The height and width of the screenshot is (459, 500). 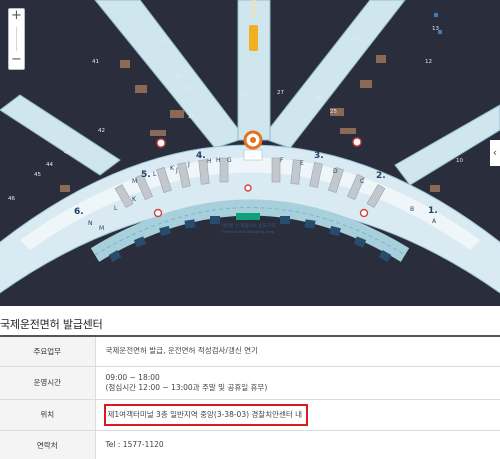 What do you see at coordinates (165, 41) in the screenshot?
I see `gate-31: 31` at bounding box center [165, 41].